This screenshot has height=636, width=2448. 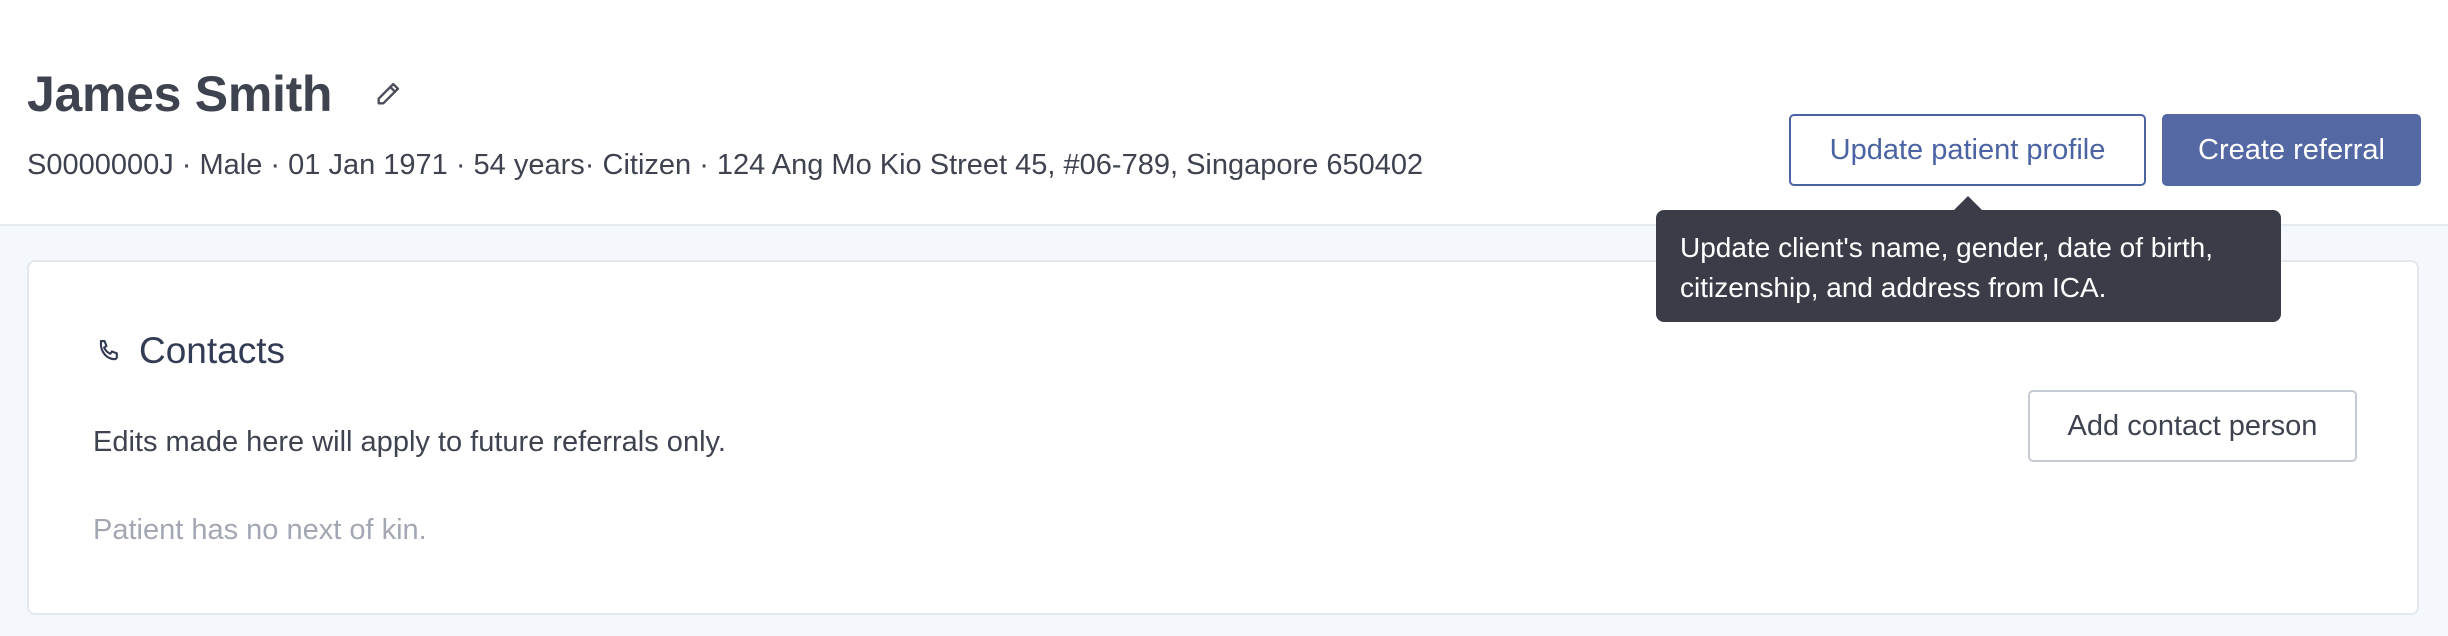 I want to click on update-patient-profile-button: Update patient profile, so click(x=1967, y=150).